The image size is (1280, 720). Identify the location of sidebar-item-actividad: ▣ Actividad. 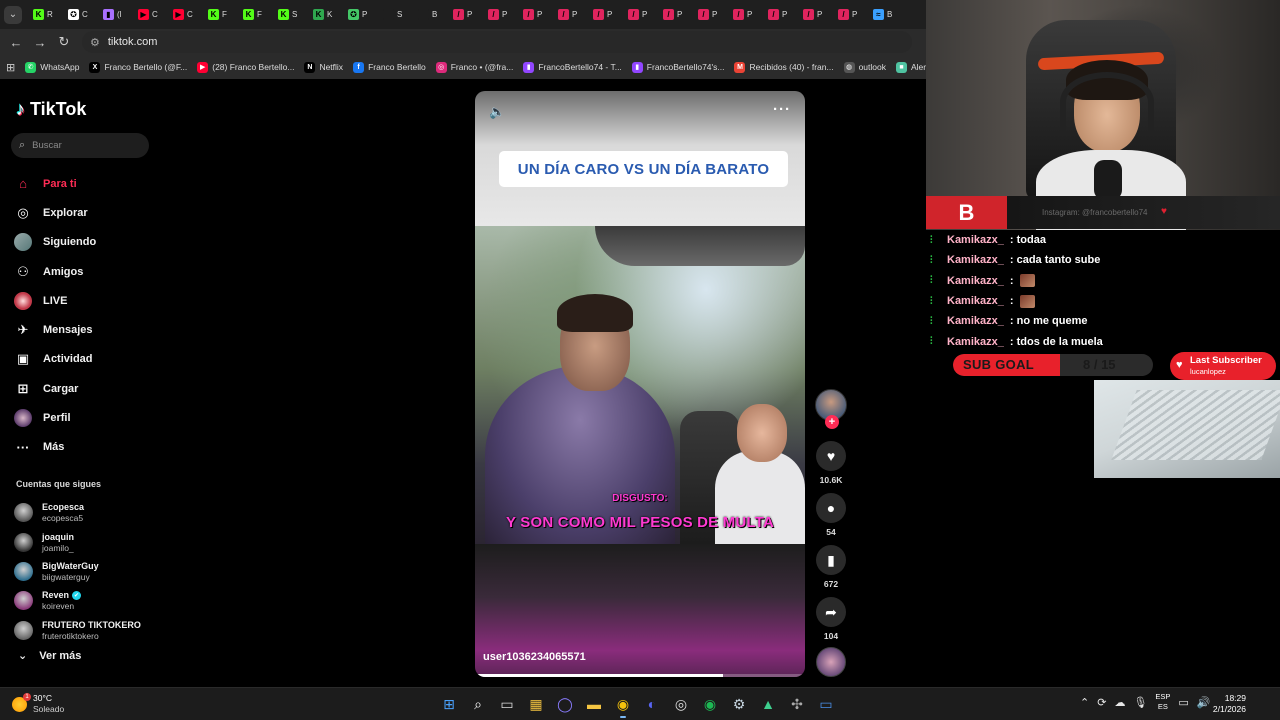
(89, 359).